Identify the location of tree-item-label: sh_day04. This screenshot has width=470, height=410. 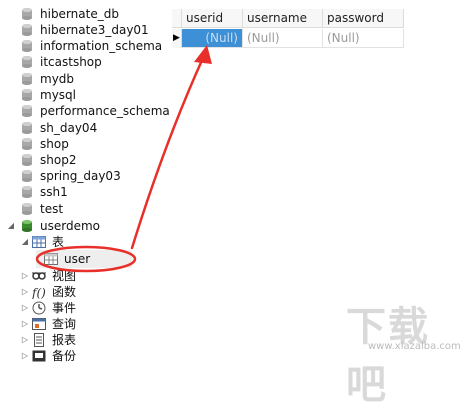
(69, 128).